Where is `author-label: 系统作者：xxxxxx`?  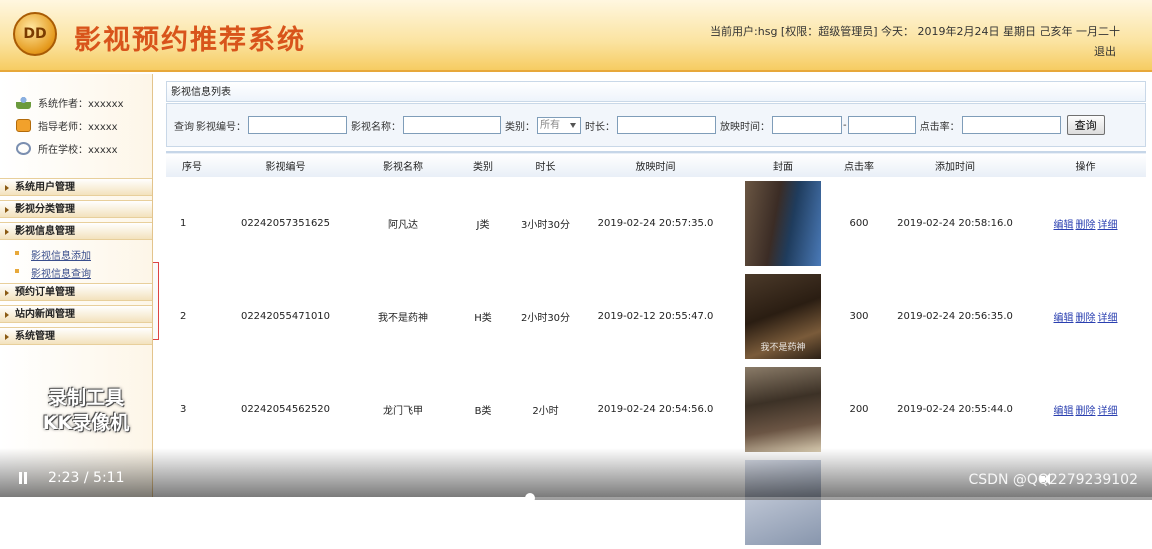
author-label: 系统作者：xxxxxx is located at coordinates (81, 104).